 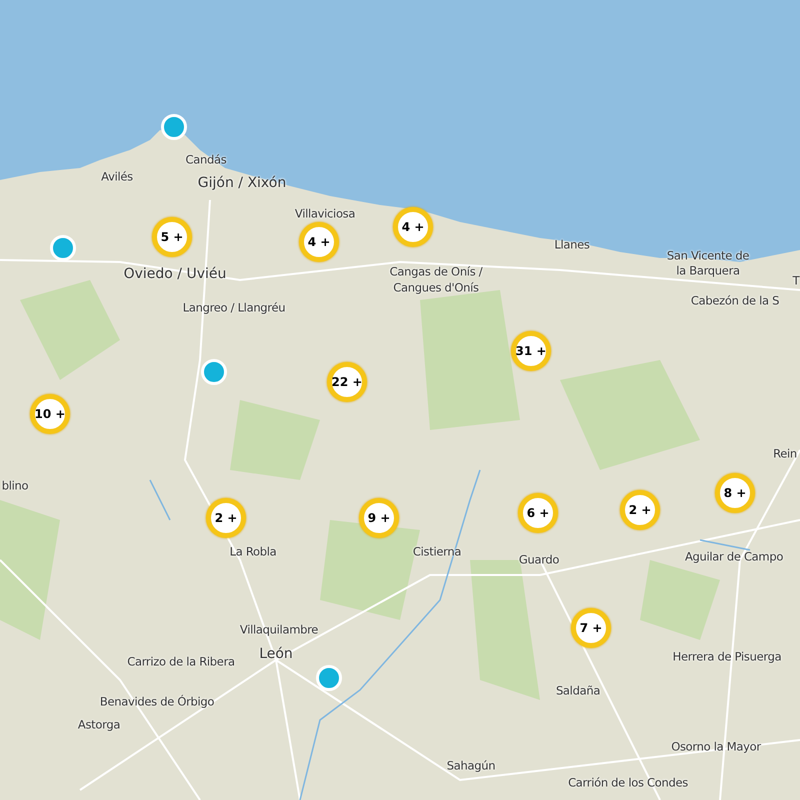 I want to click on place-label: la Barquera, so click(x=708, y=271).